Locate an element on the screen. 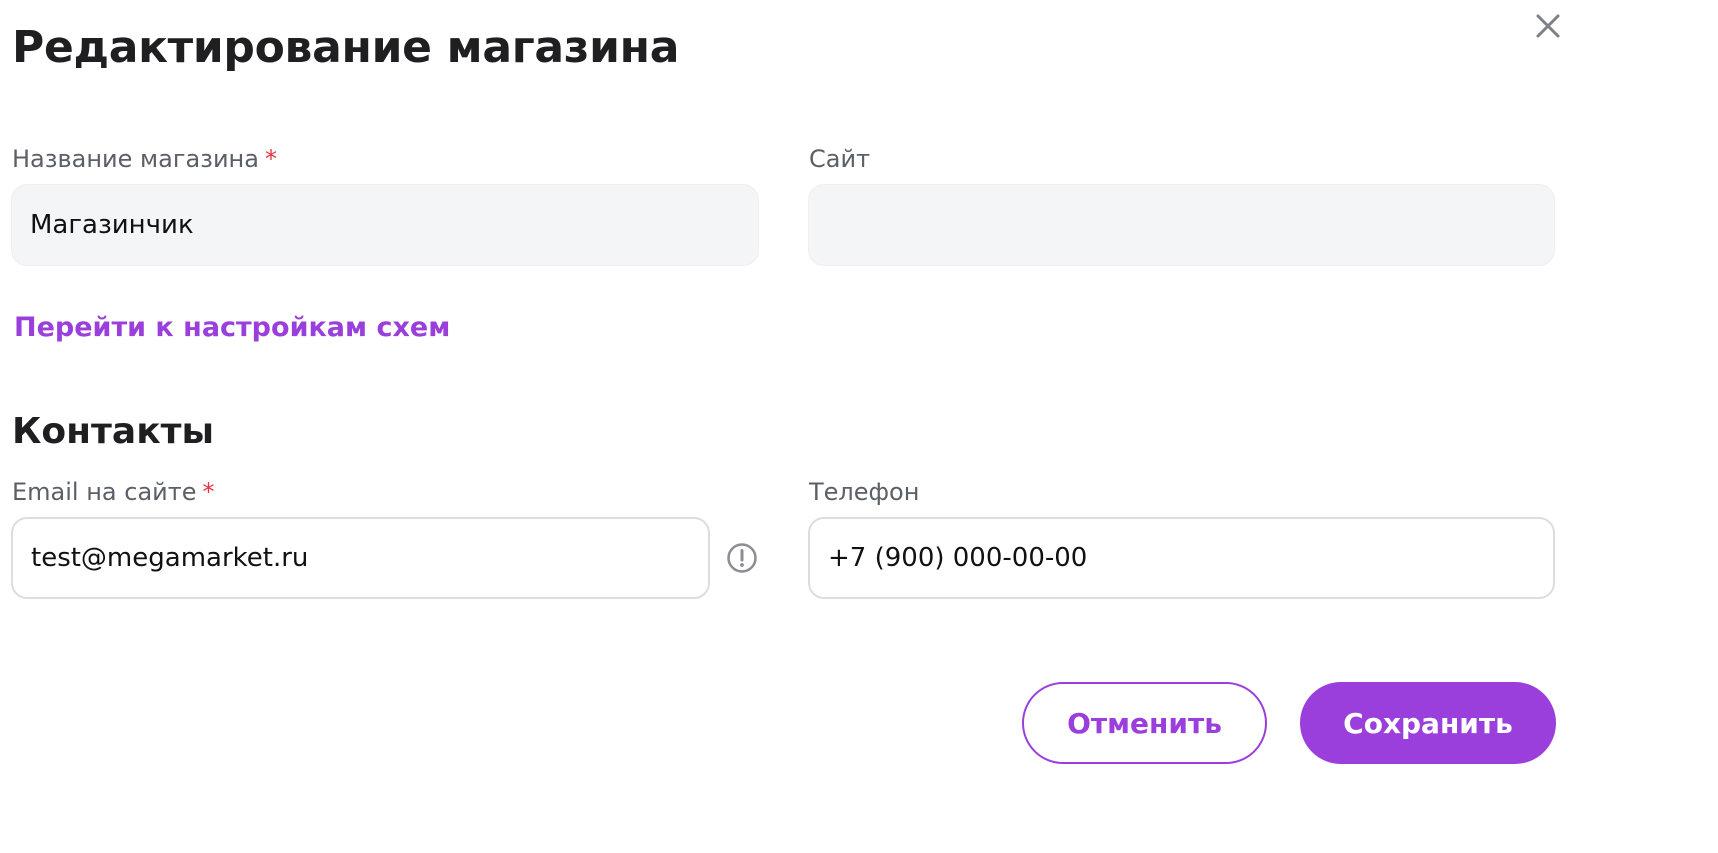 The image size is (1718, 853). store-name-label: Название магазина * is located at coordinates (144, 159).